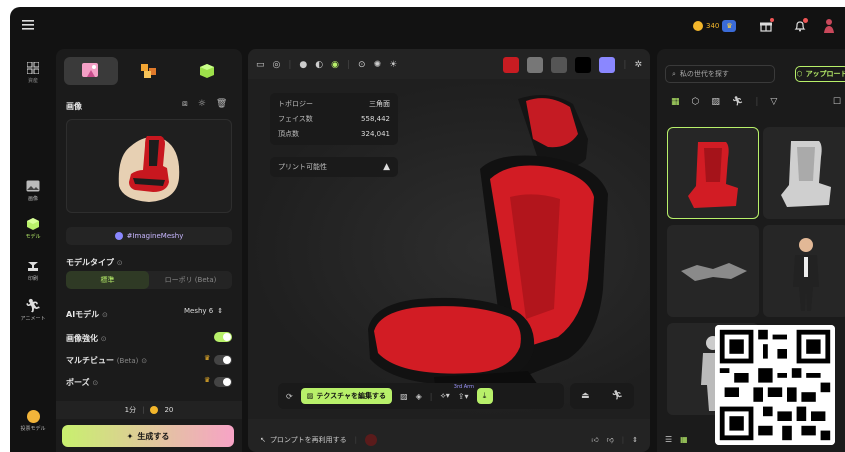 Image resolution: width=845 pixels, height=452 pixels. I want to click on light-icon: ✺, so click(378, 65).